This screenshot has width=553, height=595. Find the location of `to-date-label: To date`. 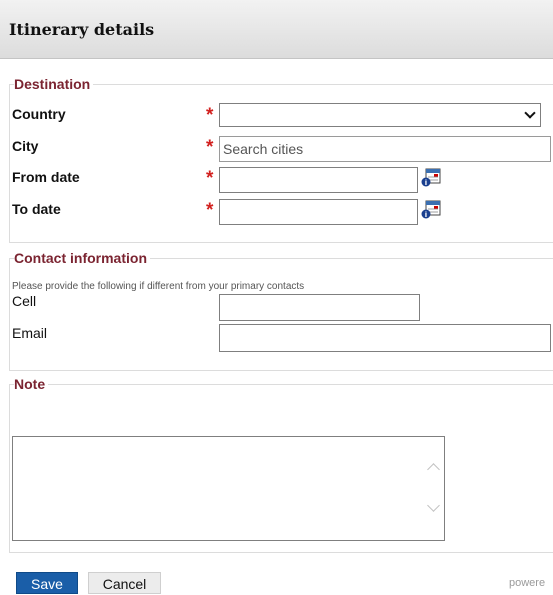

to-date-label: To date is located at coordinates (36, 209).